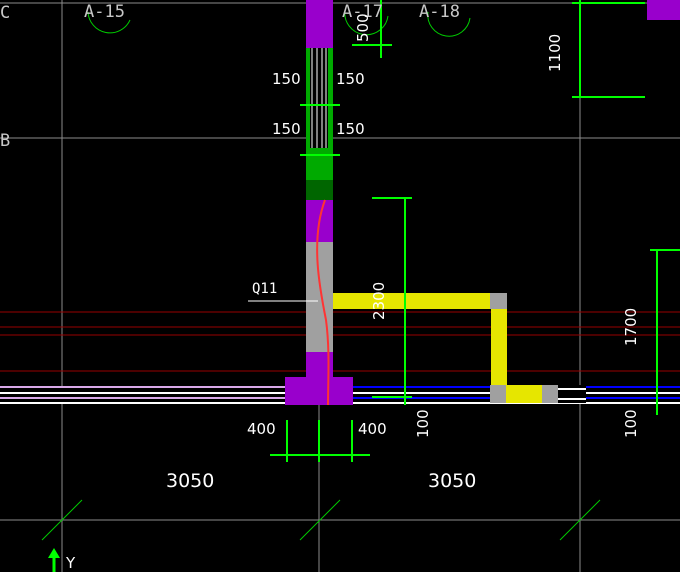 Image resolution: width=680 pixels, height=572 pixels. What do you see at coordinates (363, 27) in the screenshot?
I see `dim-500: 500` at bounding box center [363, 27].